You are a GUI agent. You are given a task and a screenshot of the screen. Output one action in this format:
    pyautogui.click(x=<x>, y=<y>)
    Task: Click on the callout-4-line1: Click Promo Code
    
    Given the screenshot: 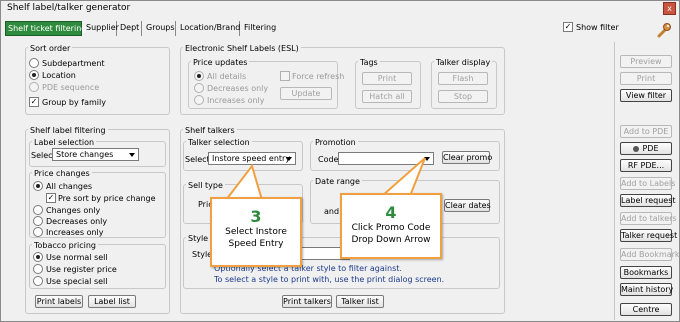 What is the action you would take?
    pyautogui.click(x=391, y=228)
    